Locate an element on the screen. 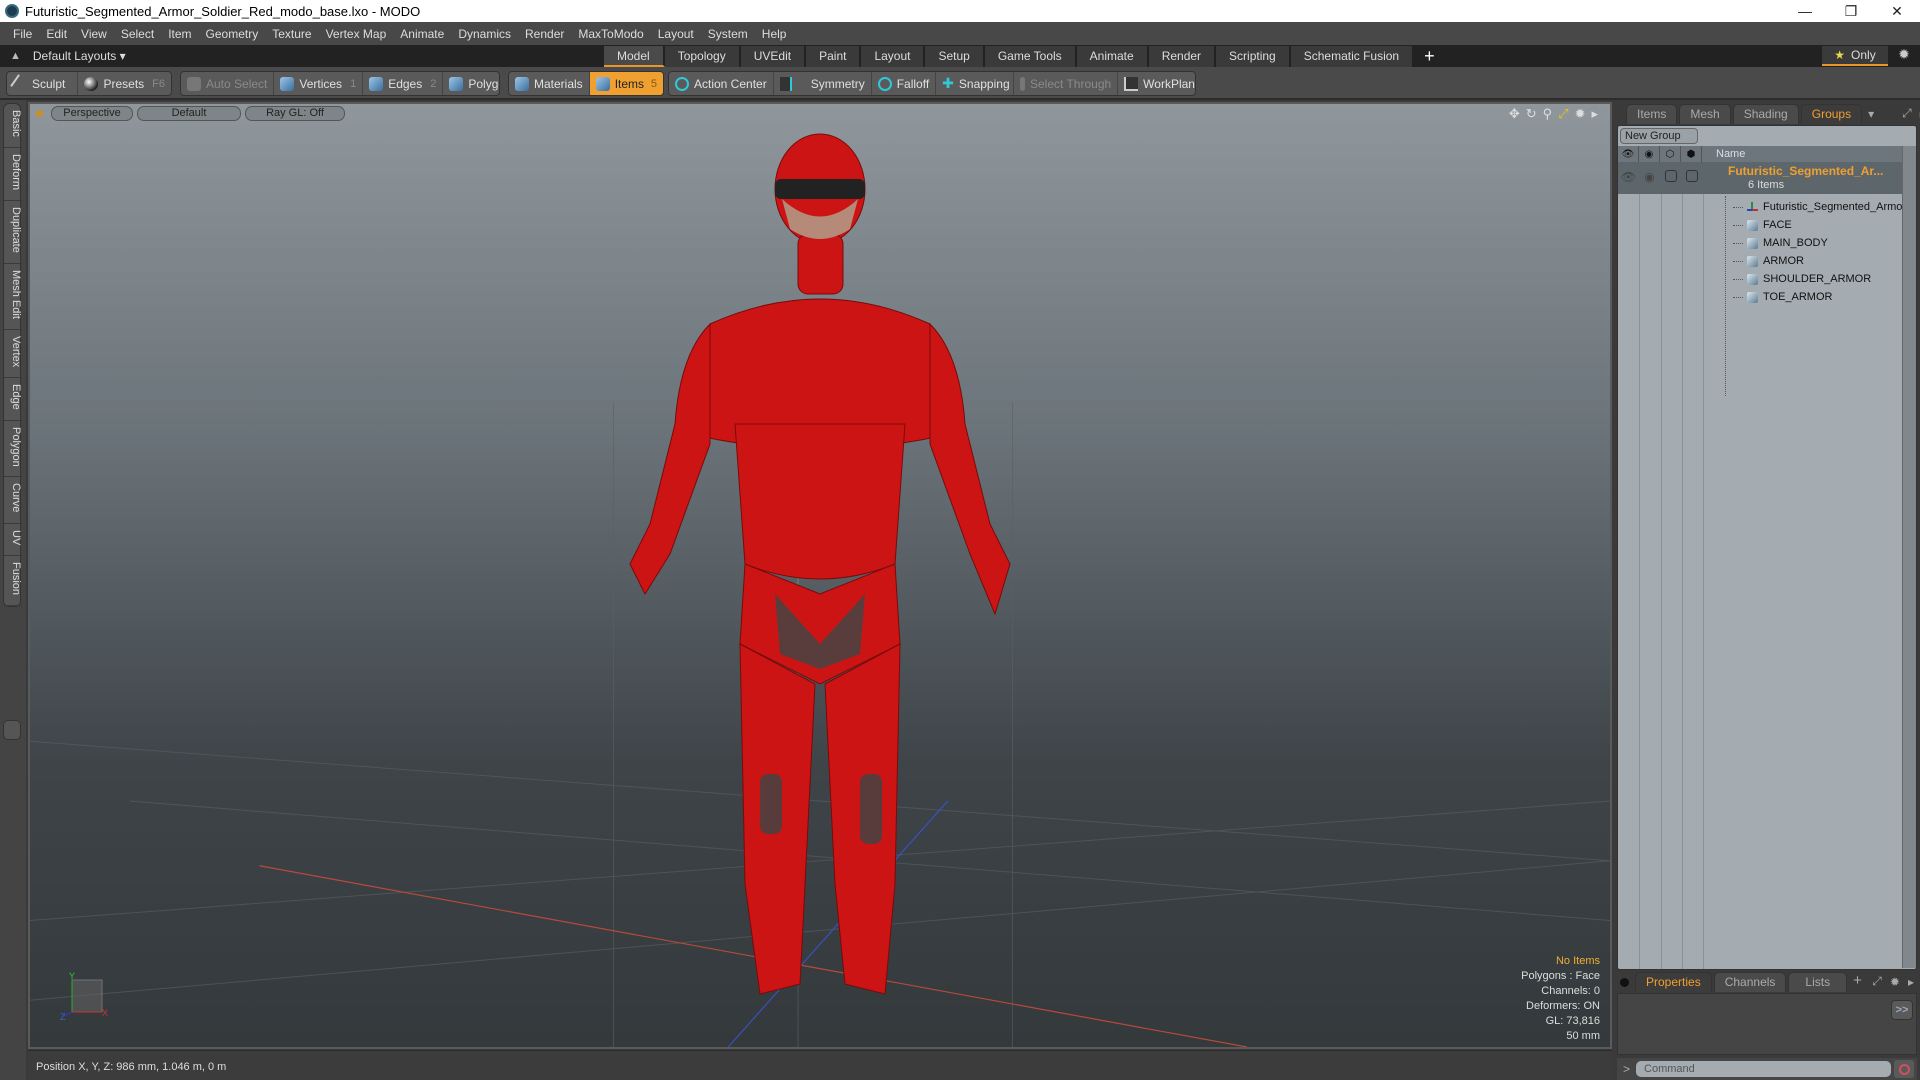 This screenshot has height=1080, width=1920. default-layouts-dropdown: ▲ Default Layouts ▾ is located at coordinates (85, 56).